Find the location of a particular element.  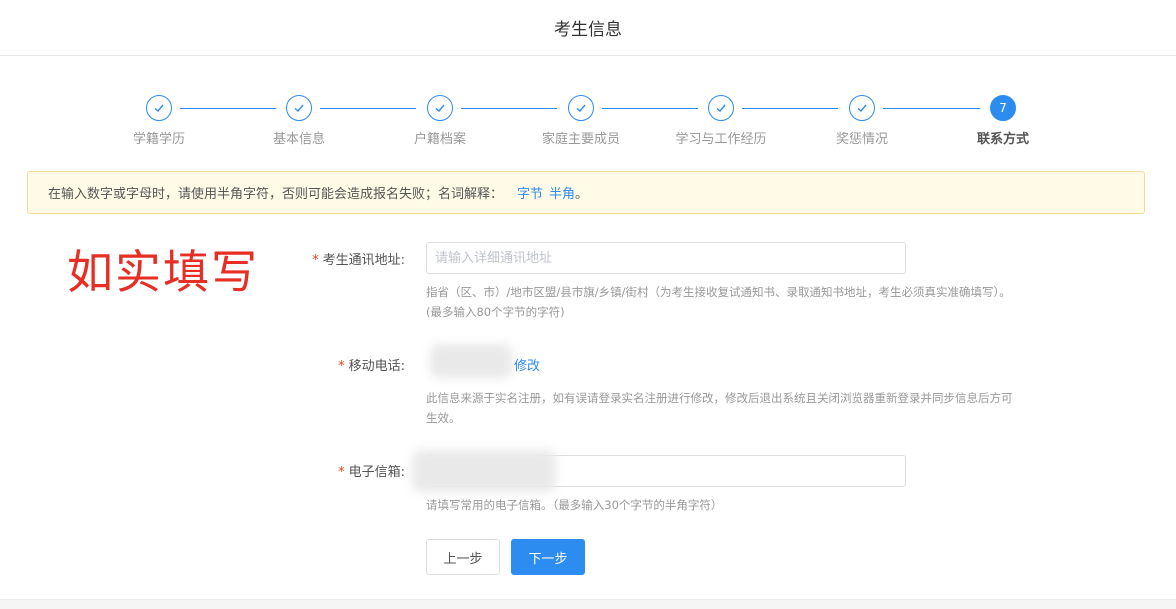

address-input is located at coordinates (666, 258).